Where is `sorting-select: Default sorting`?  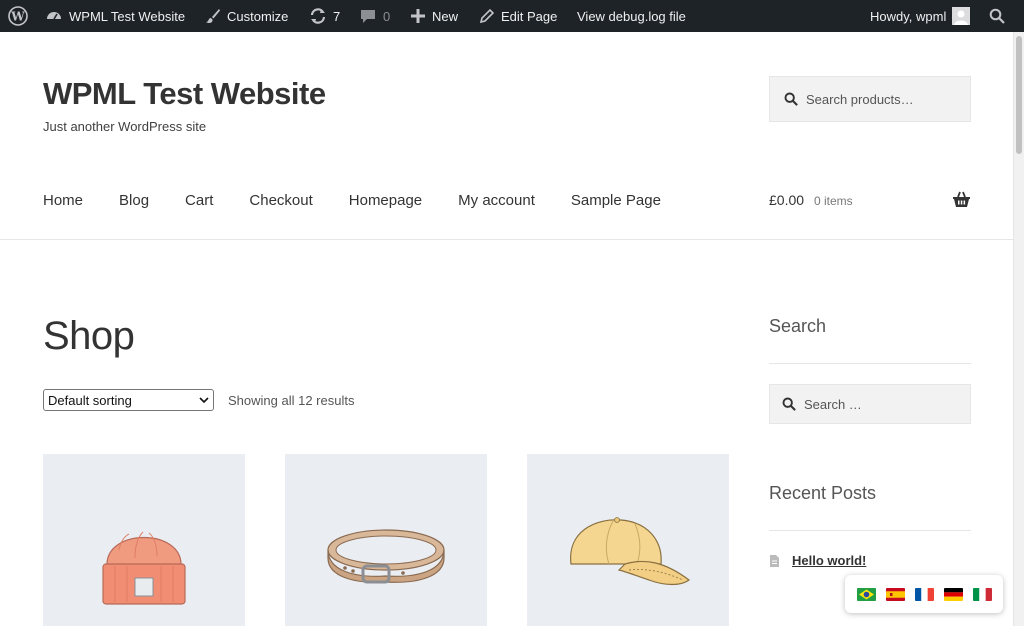
sorting-select: Default sorting is located at coordinates (128, 400).